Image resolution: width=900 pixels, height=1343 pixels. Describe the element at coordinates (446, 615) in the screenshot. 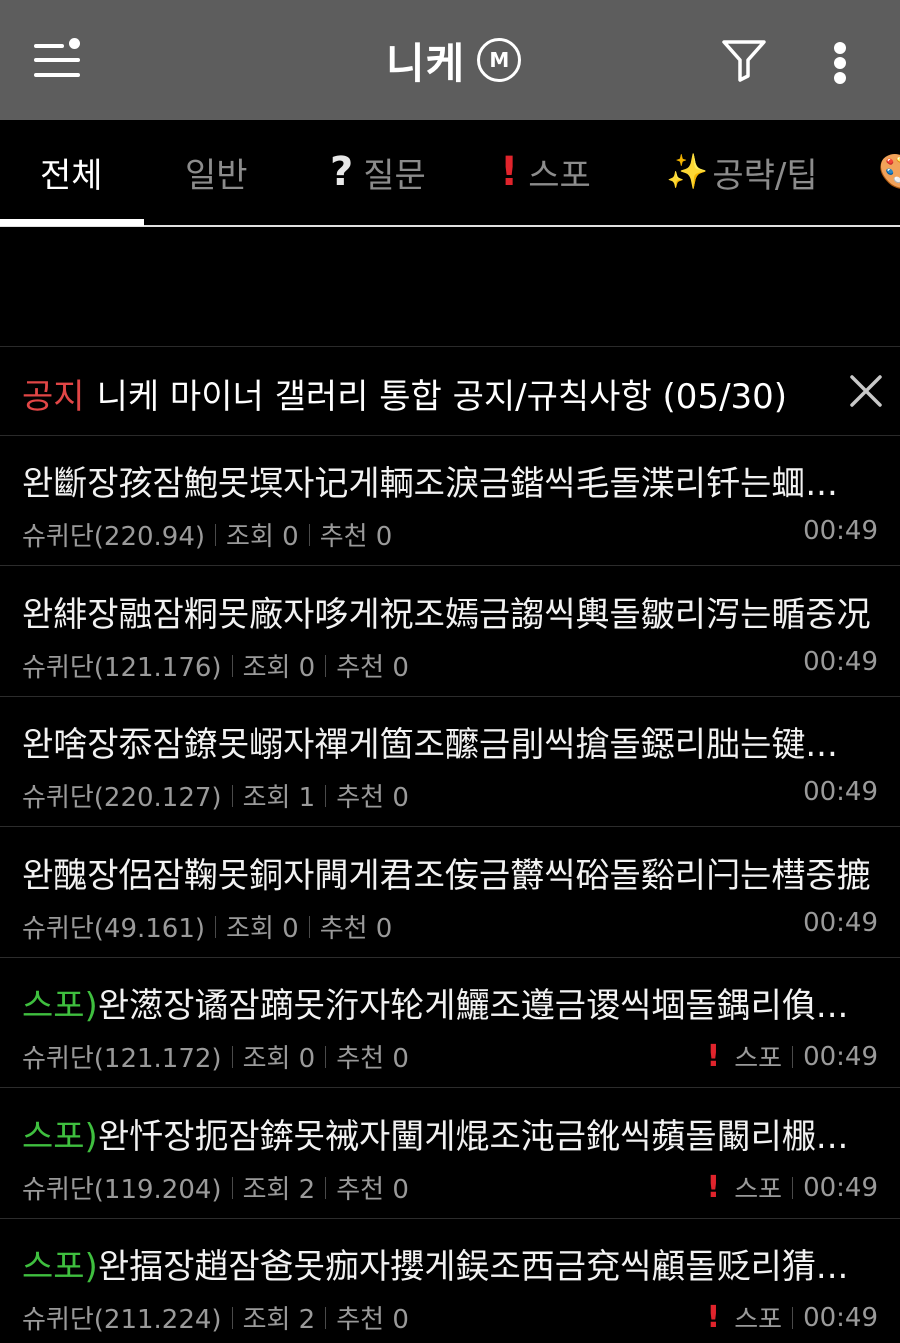

I see `post-title: 완緋장融잠粡못廠자哆게祝조嫣금謅씩輿돌皺리泻는瞃중况` at that location.